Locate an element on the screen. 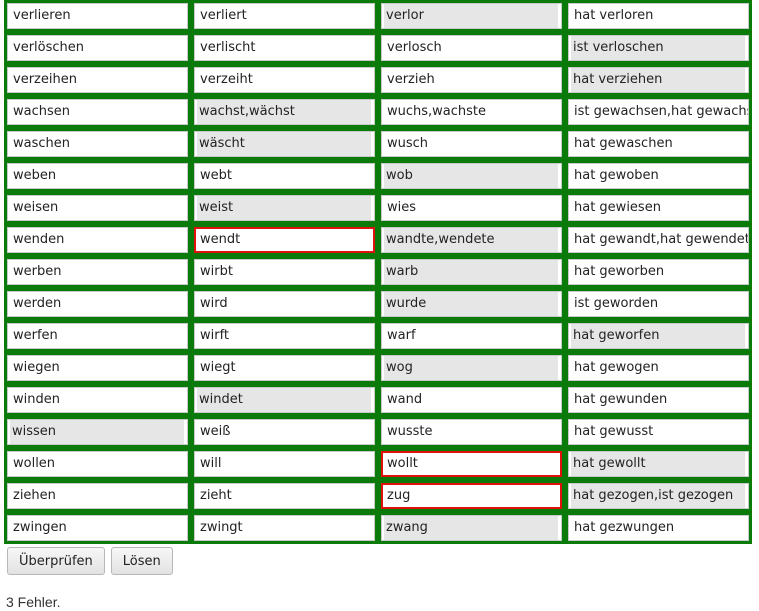 This screenshot has width=759, height=611. preterite-answer-field-error: zug is located at coordinates (471, 496).